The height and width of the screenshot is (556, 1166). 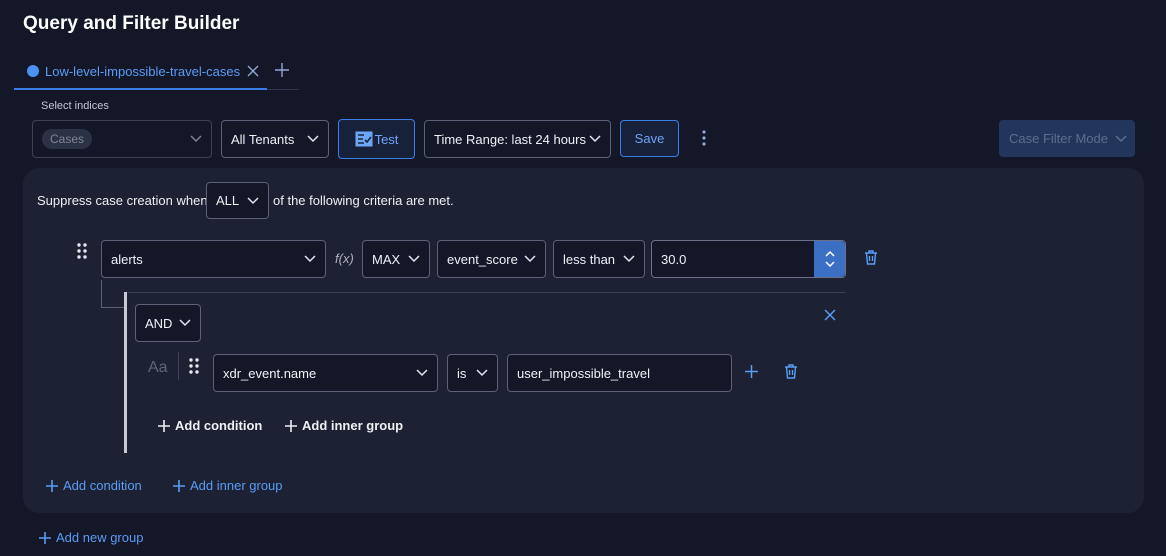 What do you see at coordinates (158, 368) in the screenshot?
I see `case-sensitivity-icon: Aa` at bounding box center [158, 368].